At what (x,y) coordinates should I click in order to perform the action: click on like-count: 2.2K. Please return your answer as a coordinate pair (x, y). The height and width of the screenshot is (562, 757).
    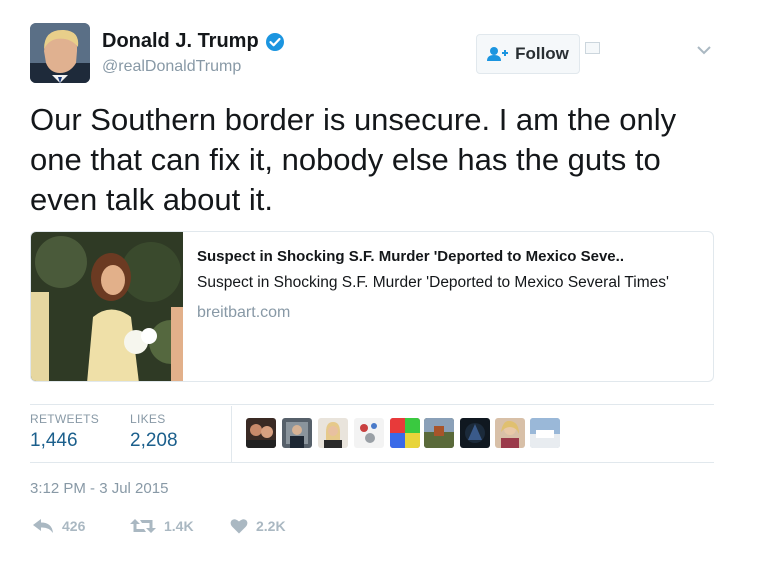
    Looking at the image, I should click on (271, 526).